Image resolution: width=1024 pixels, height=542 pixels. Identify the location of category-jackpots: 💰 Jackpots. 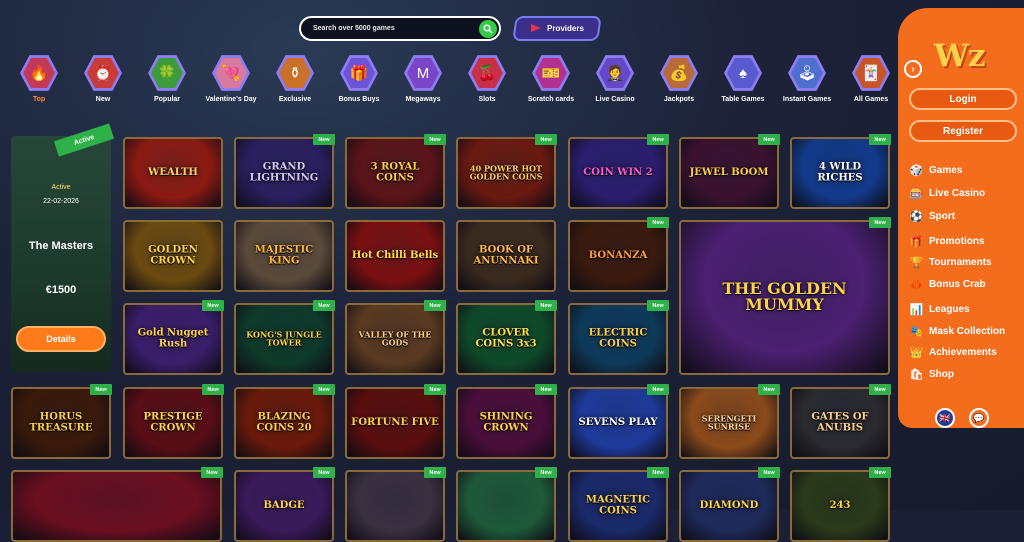
(679, 79).